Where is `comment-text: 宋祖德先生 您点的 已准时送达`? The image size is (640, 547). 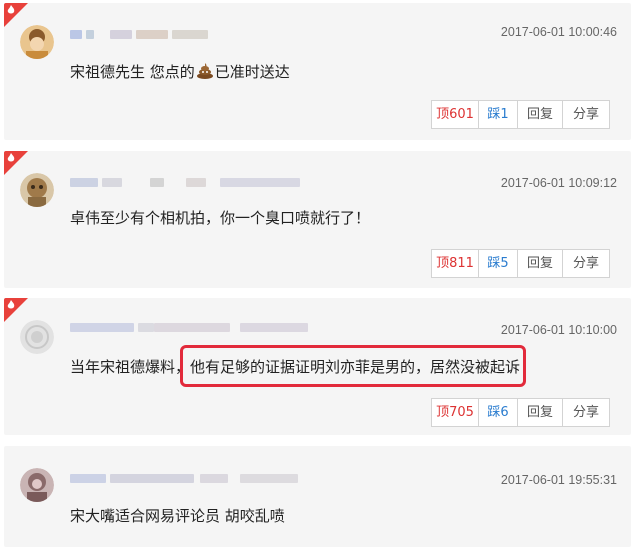 comment-text: 宋祖德先生 您点的 已准时送达 is located at coordinates (180, 71).